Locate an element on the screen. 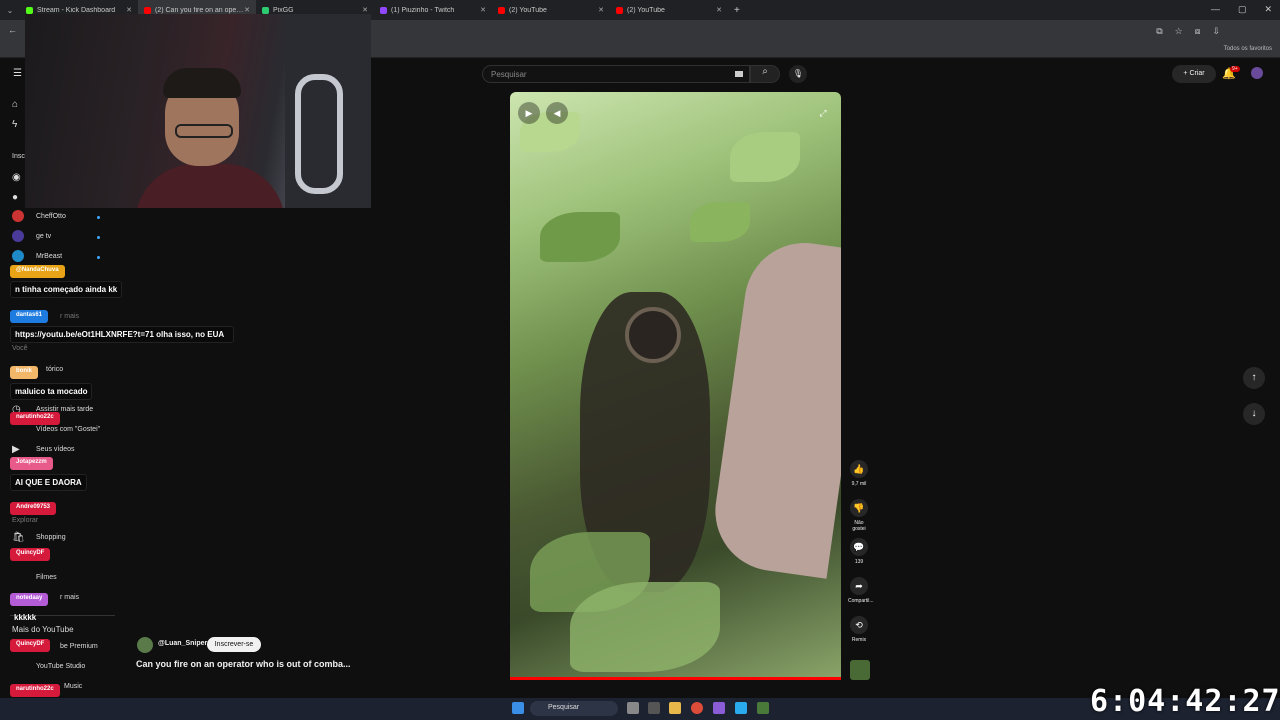  sidebar-item-shopping: Shopping is located at coordinates (51, 537).